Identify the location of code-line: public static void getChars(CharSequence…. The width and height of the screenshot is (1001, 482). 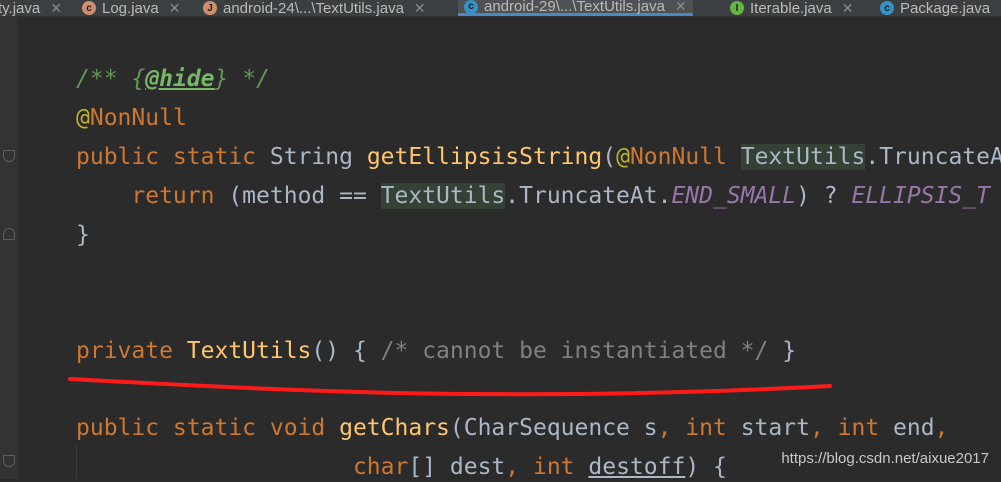
(512, 428).